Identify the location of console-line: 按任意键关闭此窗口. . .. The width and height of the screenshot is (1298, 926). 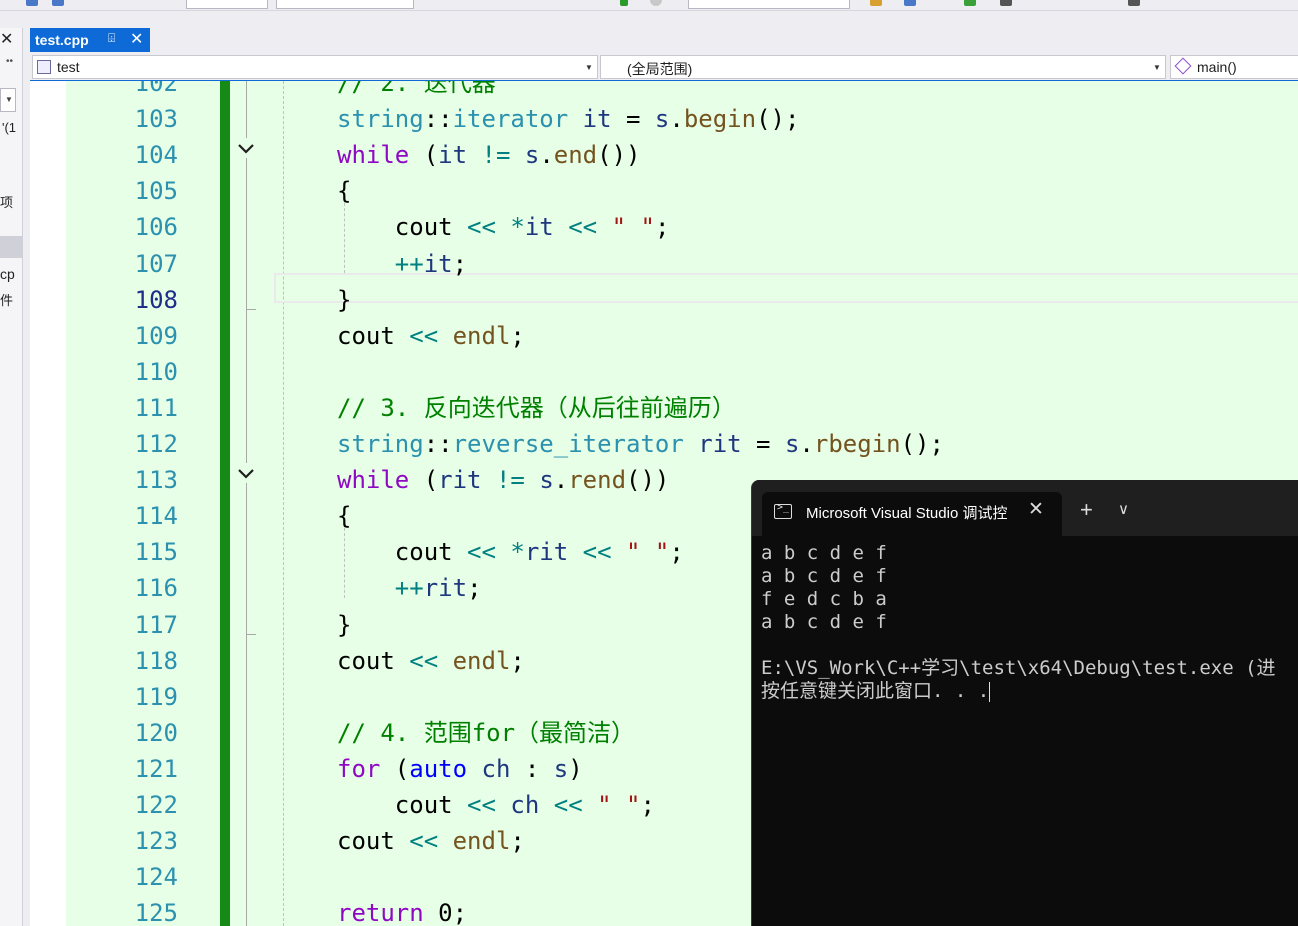
(1018, 691).